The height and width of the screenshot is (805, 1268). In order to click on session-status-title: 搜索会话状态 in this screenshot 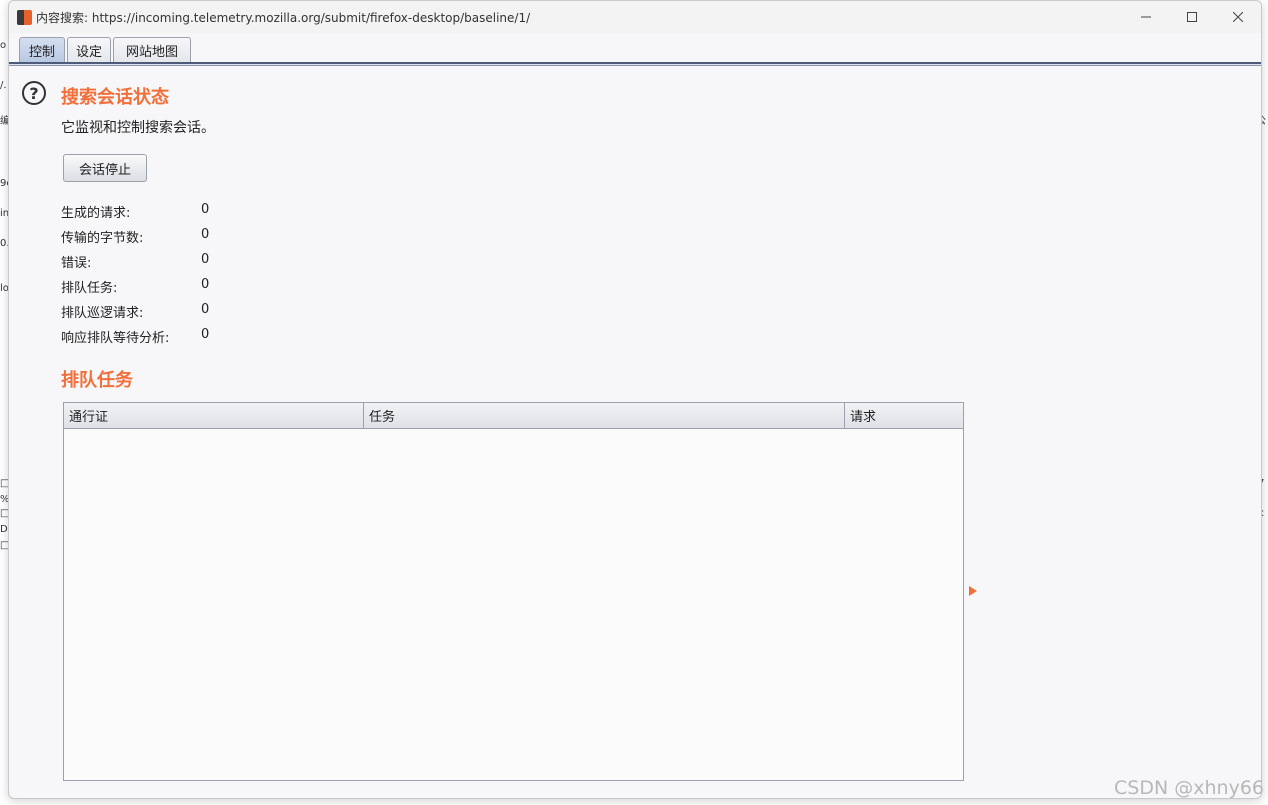, I will do `click(115, 97)`.